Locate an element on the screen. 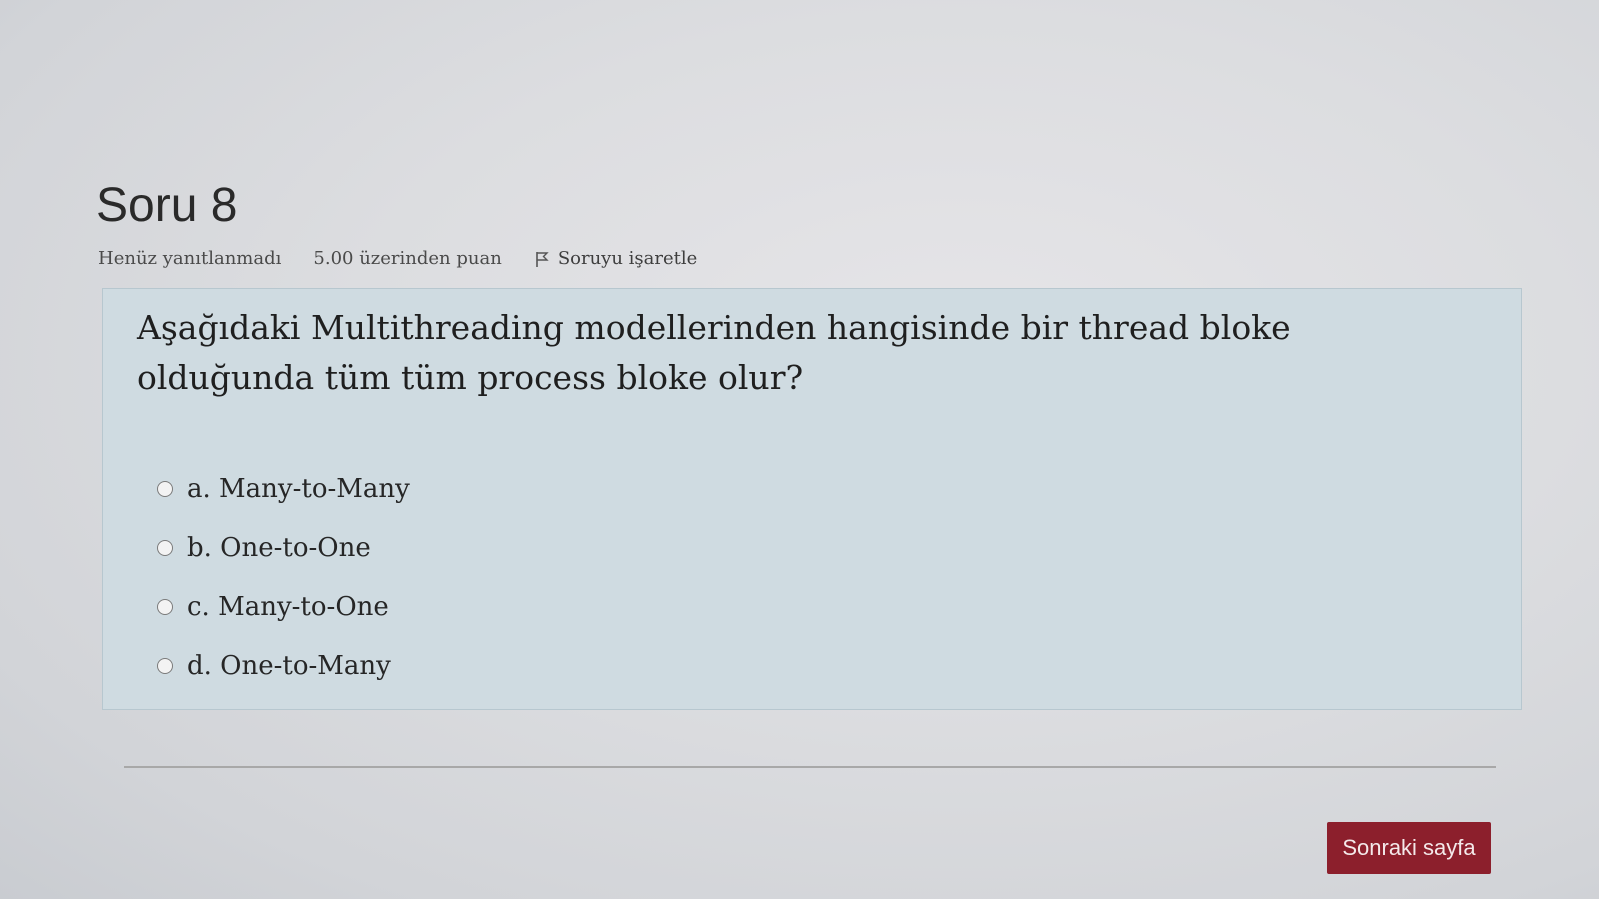 This screenshot has width=1599, height=899. radio-button-d is located at coordinates (165, 665).